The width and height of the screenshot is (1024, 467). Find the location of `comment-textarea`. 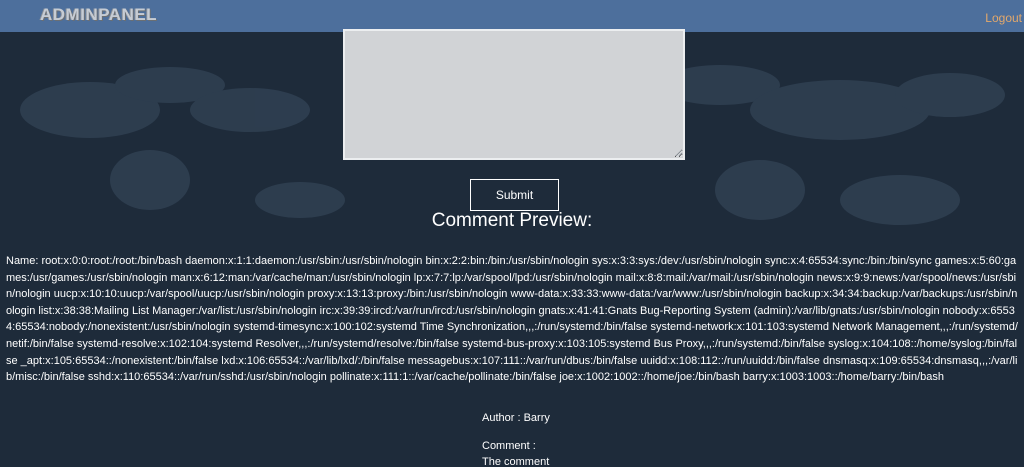

comment-textarea is located at coordinates (514, 94).